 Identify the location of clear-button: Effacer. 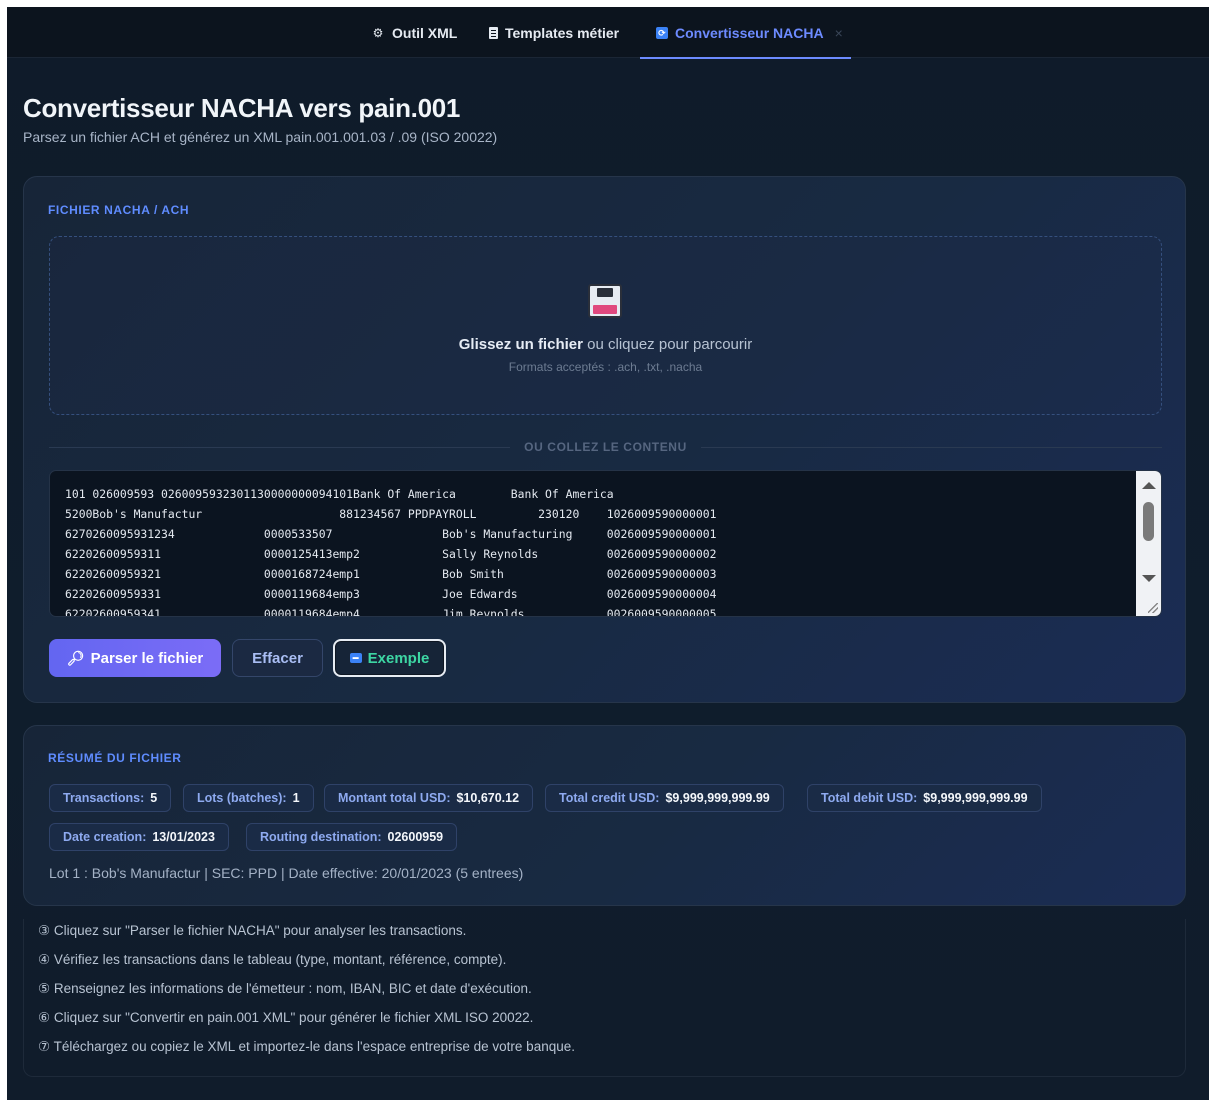
(277, 658).